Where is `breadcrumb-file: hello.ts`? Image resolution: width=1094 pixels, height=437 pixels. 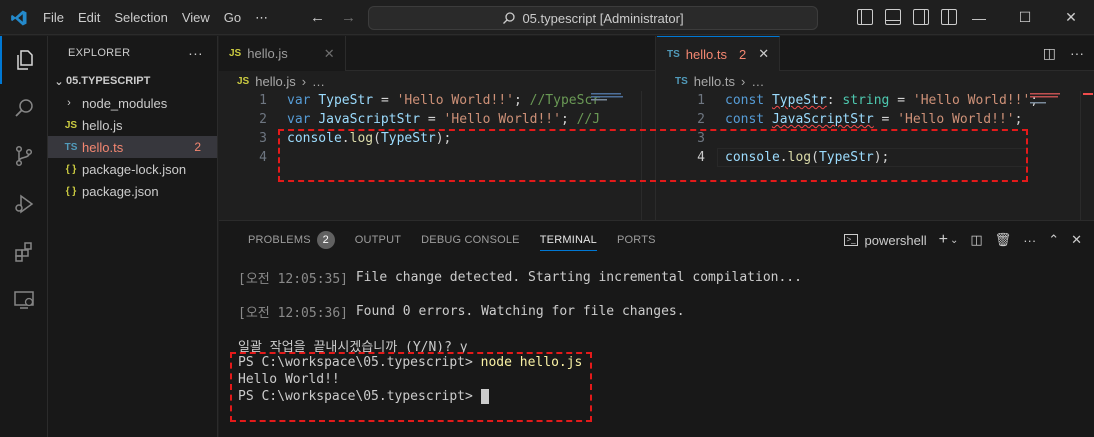
breadcrumb-file: hello.ts is located at coordinates (714, 81).